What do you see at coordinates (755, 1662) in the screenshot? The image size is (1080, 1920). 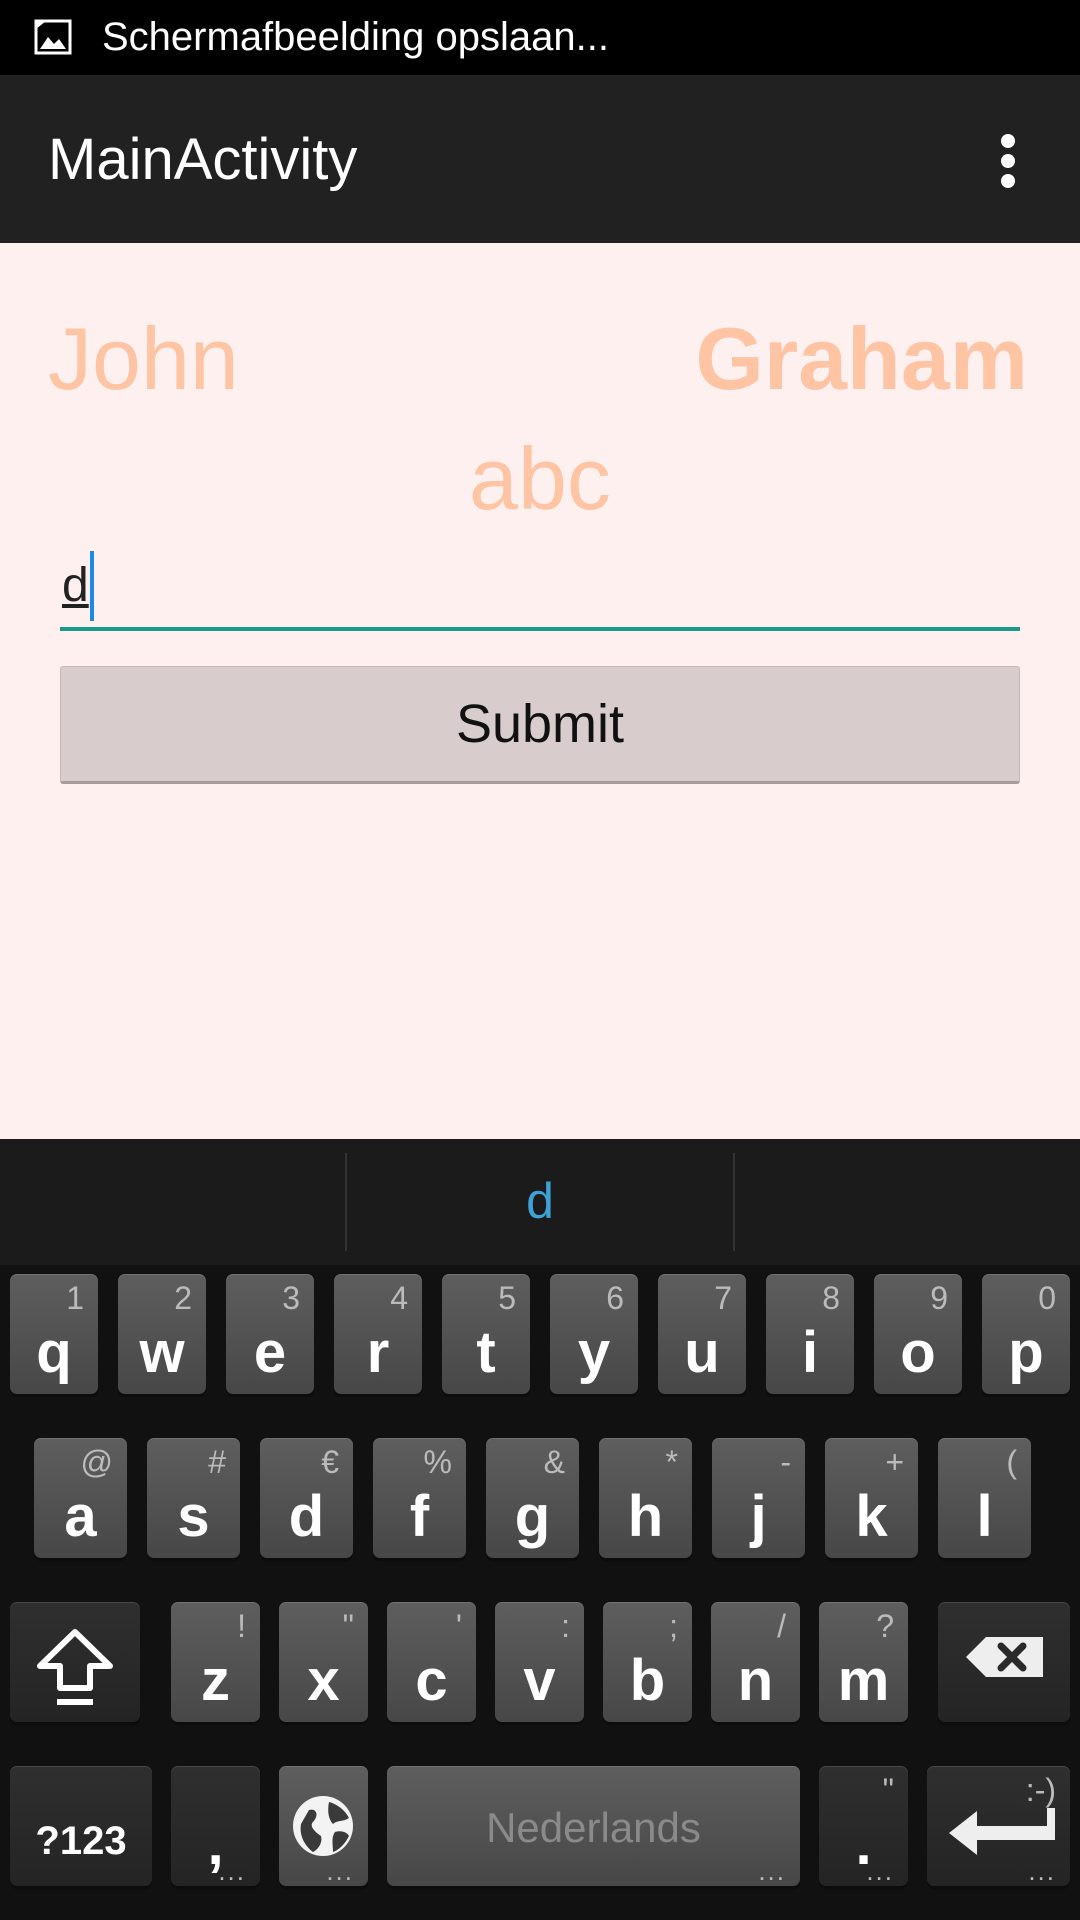 I see `key-n: / n` at bounding box center [755, 1662].